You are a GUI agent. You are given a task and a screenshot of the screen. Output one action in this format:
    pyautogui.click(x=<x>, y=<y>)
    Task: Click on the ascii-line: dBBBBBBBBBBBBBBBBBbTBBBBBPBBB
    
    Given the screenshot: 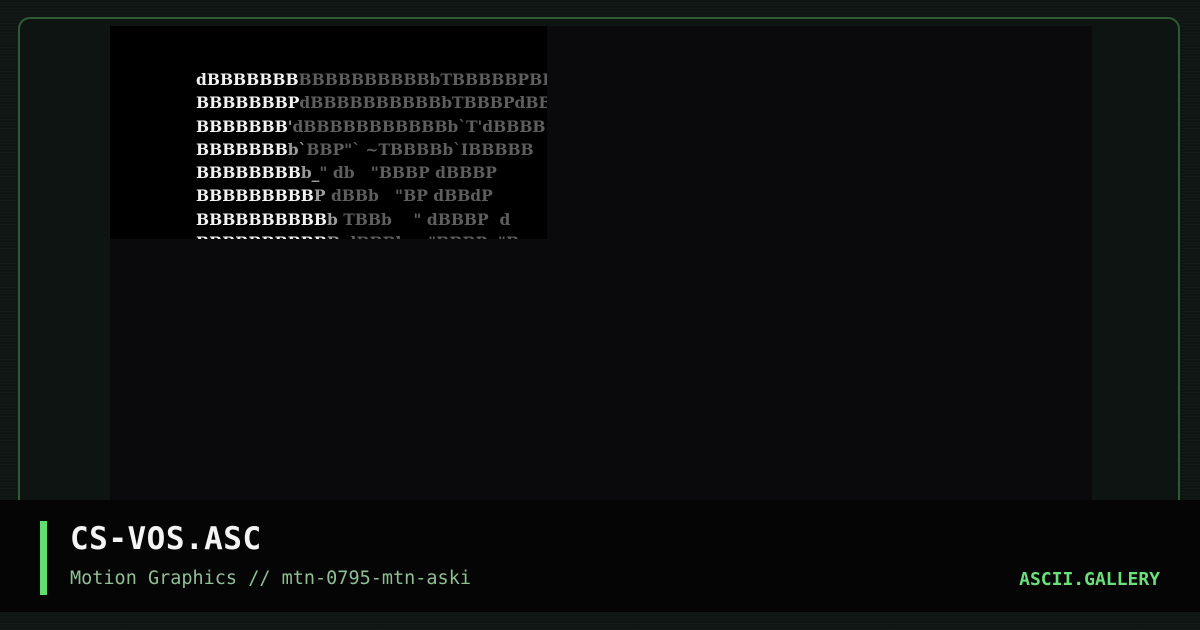 What is the action you would take?
    pyautogui.click(x=371, y=79)
    